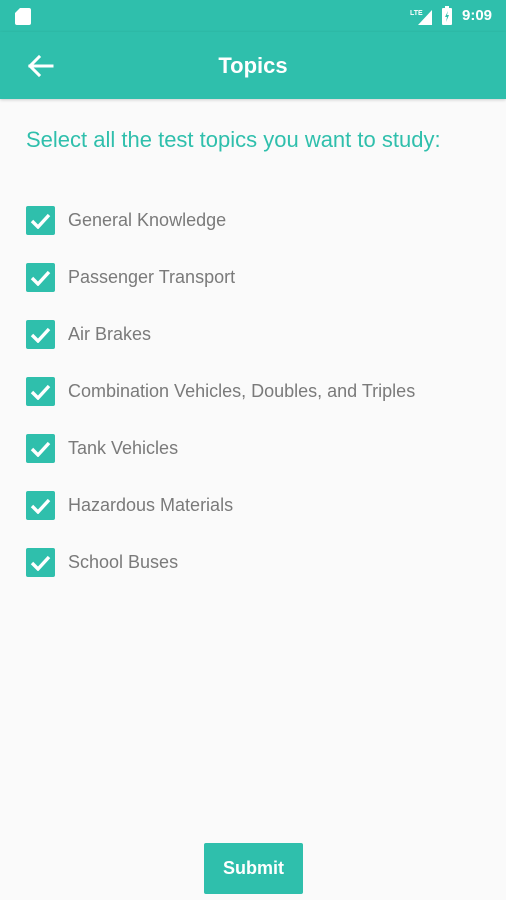 Image resolution: width=506 pixels, height=900 pixels. I want to click on arrow-back-icon, so click(40, 66).